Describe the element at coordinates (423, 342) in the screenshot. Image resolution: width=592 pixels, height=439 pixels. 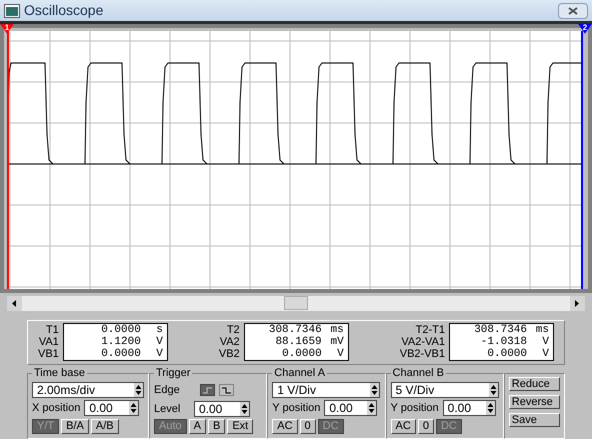
I see `readout-label: VA2-VA1` at that location.